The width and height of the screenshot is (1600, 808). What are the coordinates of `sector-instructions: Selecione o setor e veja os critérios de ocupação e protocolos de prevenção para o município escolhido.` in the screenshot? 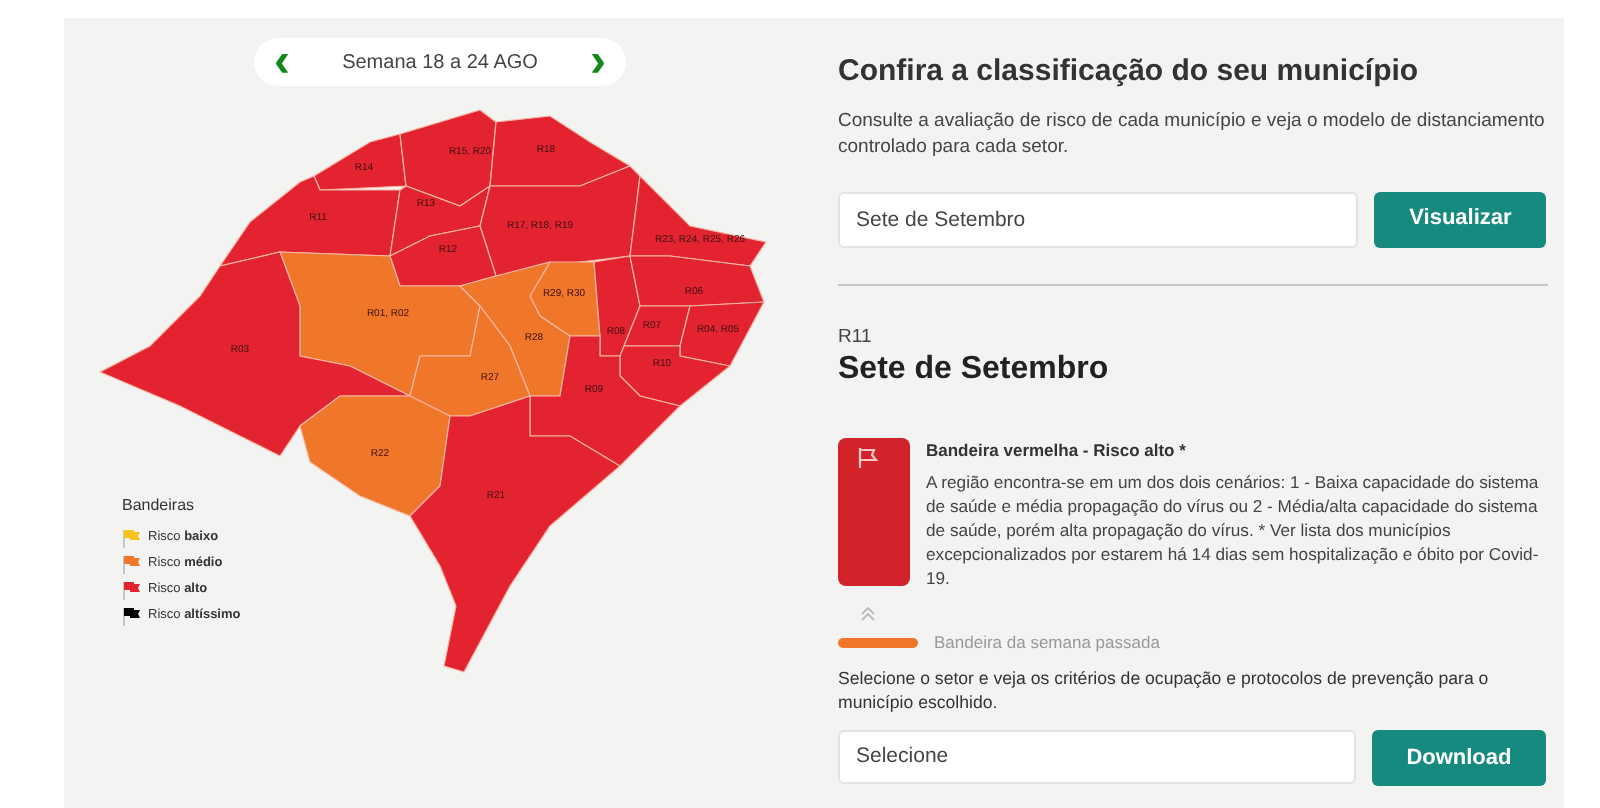 It's located at (1164, 690).